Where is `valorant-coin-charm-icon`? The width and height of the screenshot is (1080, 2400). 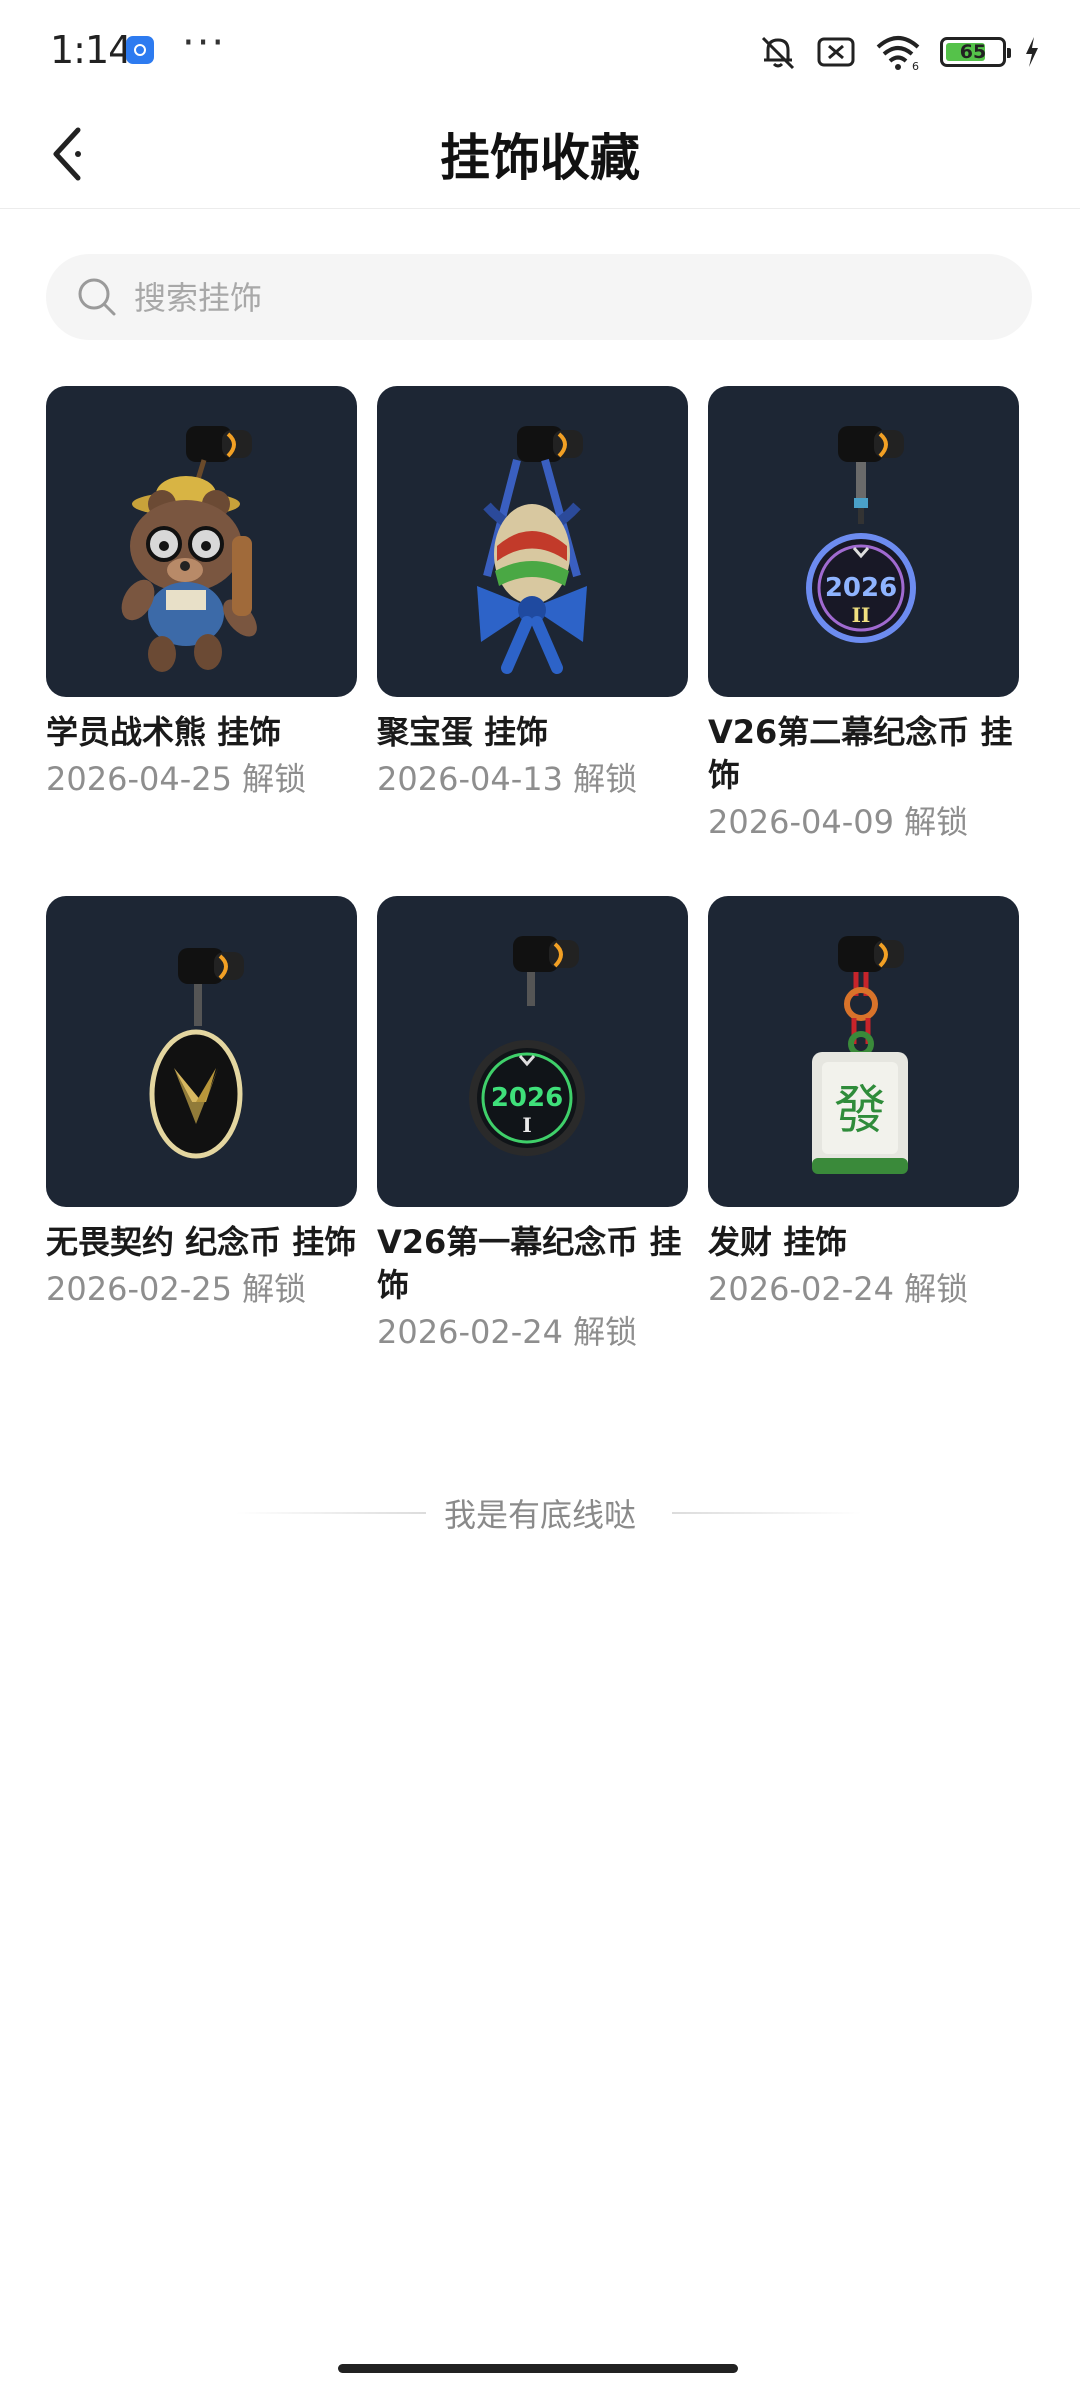 valorant-coin-charm-icon is located at coordinates (196, 1053).